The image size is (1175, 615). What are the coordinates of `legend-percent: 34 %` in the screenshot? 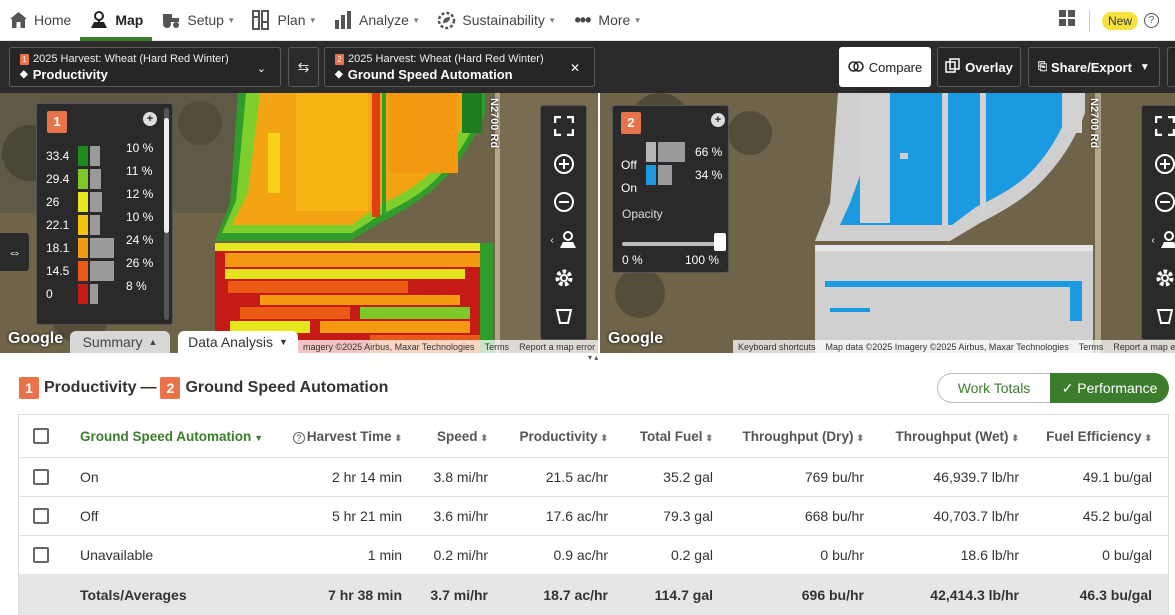 It's located at (709, 175).